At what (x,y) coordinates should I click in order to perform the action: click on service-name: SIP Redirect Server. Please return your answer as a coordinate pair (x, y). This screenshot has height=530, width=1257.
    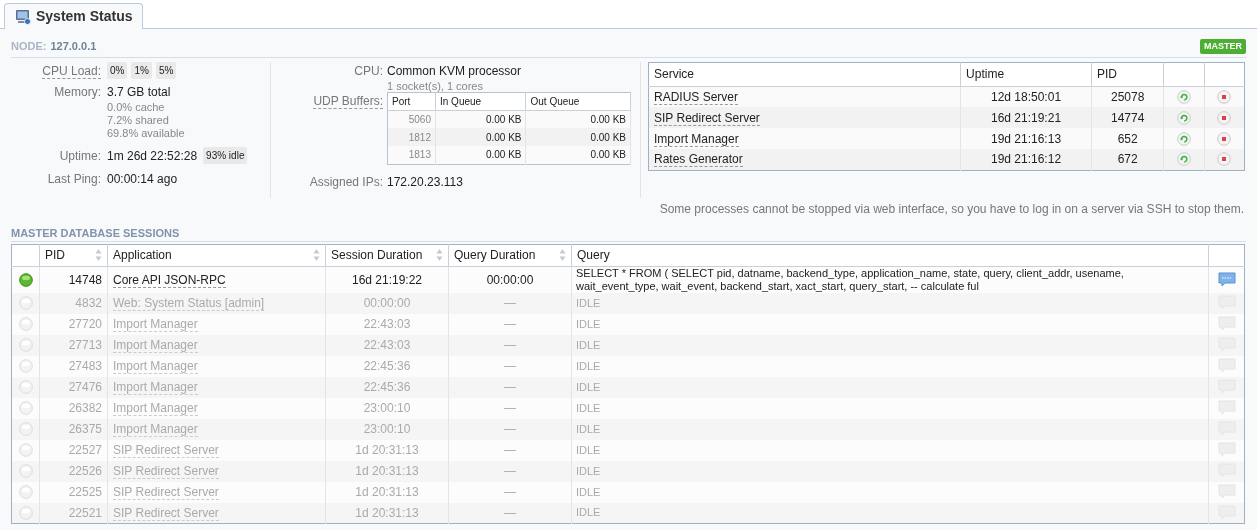
    Looking at the image, I should click on (707, 118).